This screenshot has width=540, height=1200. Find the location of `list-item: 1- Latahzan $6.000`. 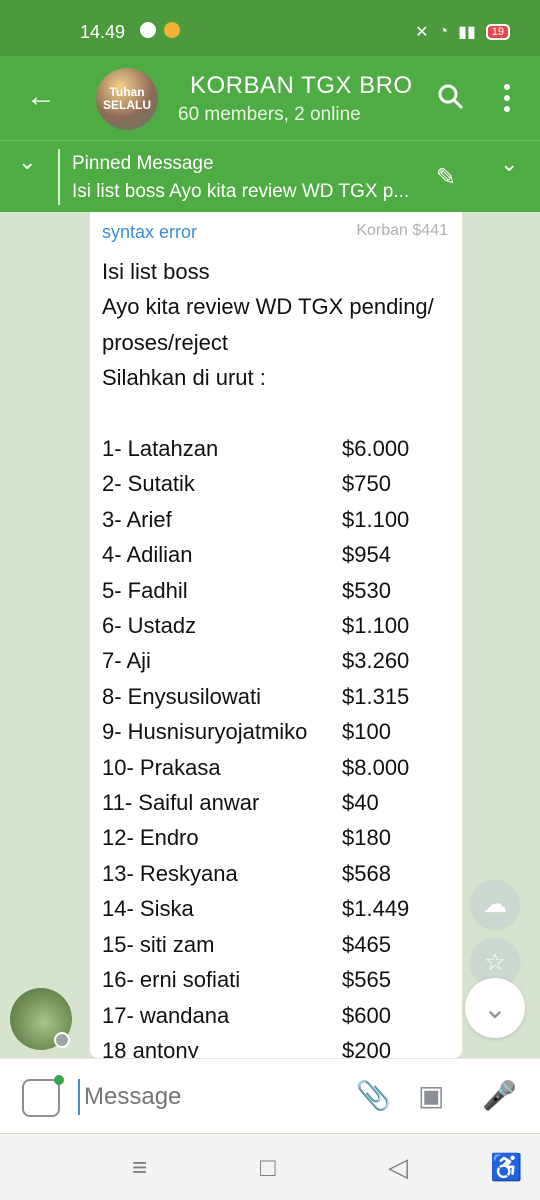

list-item: 1- Latahzan $6.000 is located at coordinates (278, 448).